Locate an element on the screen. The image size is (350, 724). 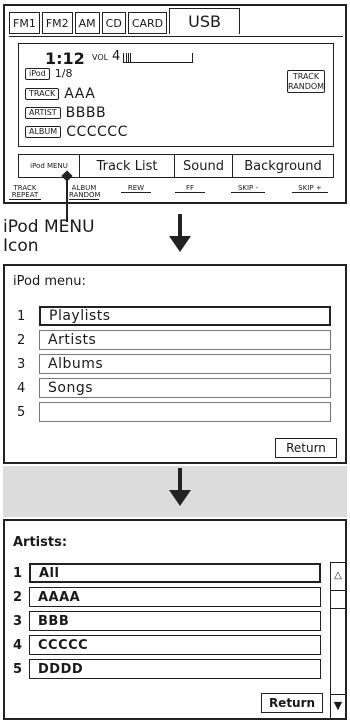
album-value: CCCCCC is located at coordinates (97, 132).